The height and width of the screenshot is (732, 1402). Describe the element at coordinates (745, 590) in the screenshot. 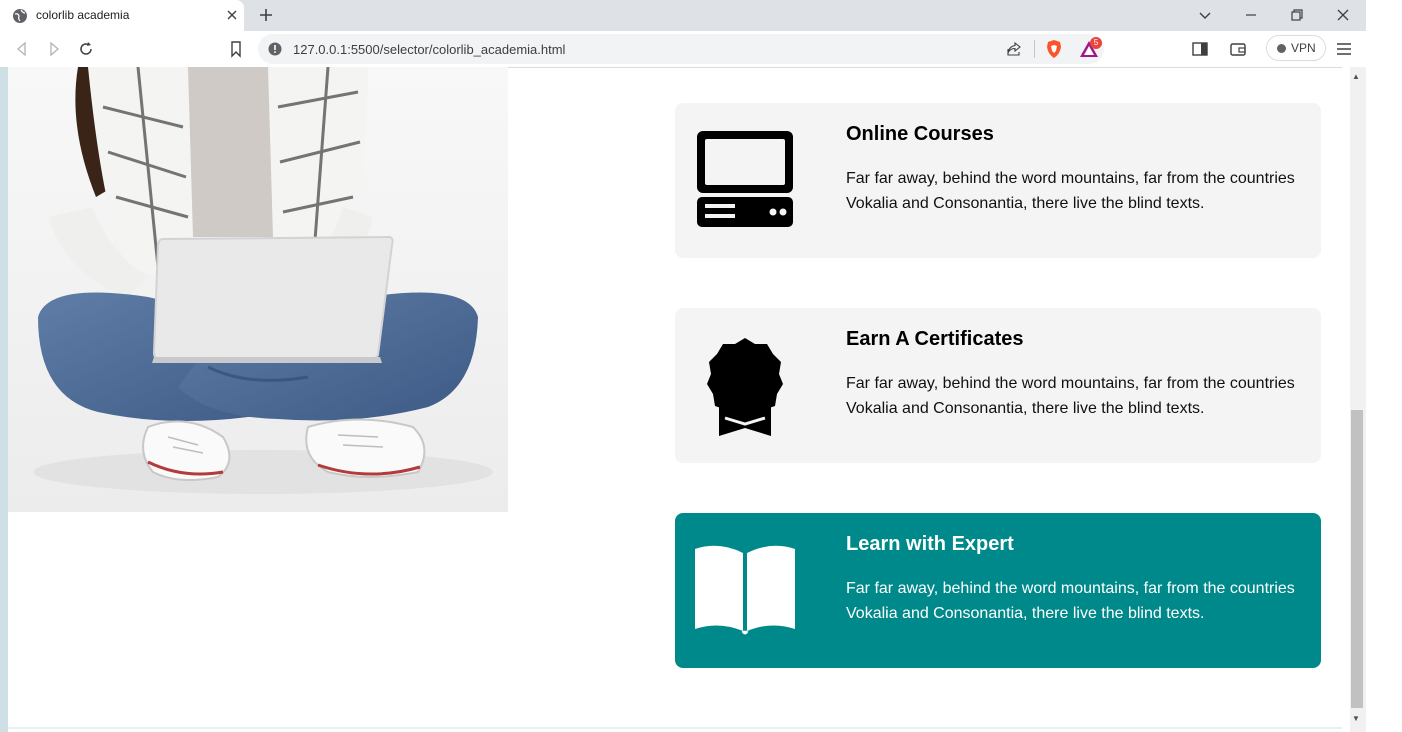

I see `book-icon` at that location.